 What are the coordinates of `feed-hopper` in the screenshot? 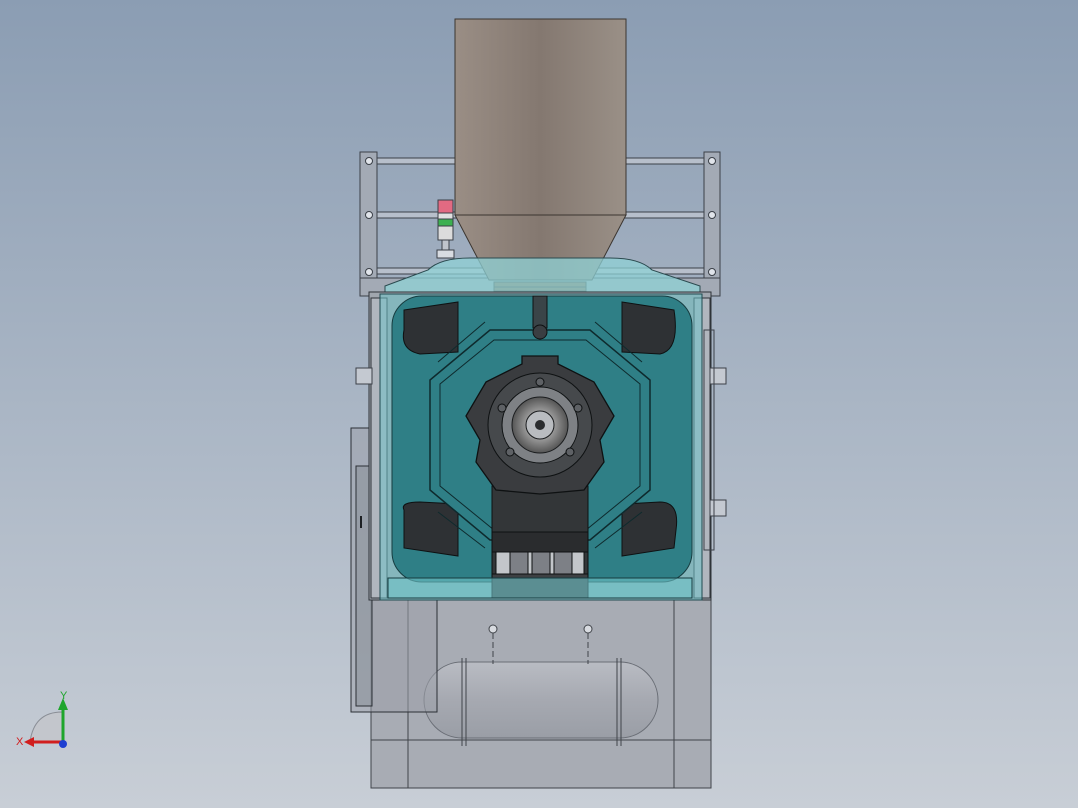 It's located at (540, 157).